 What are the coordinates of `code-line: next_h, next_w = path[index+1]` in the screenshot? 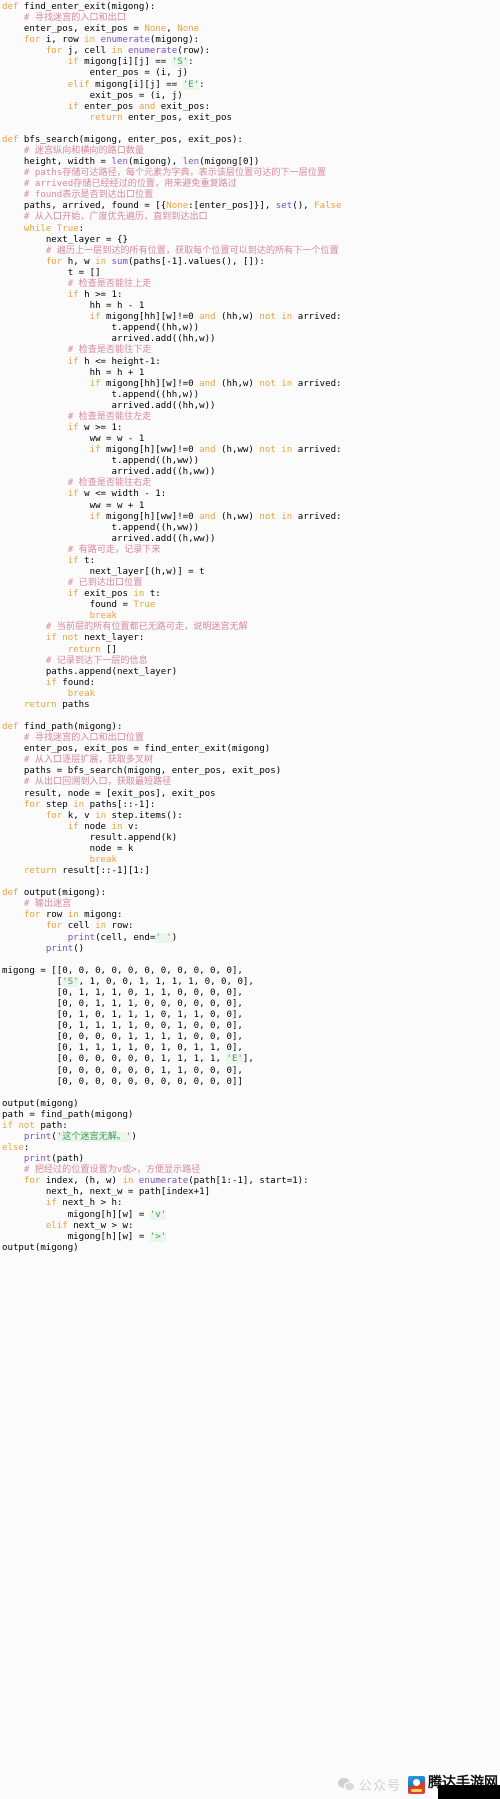 It's located at (251, 1192).